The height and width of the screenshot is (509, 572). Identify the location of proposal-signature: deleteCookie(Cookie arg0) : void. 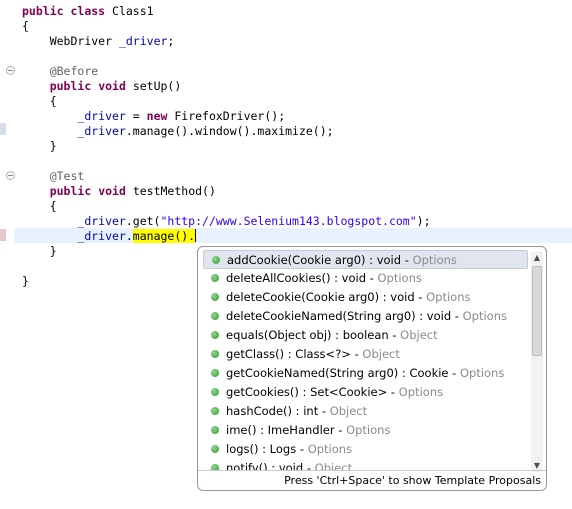
(320, 297).